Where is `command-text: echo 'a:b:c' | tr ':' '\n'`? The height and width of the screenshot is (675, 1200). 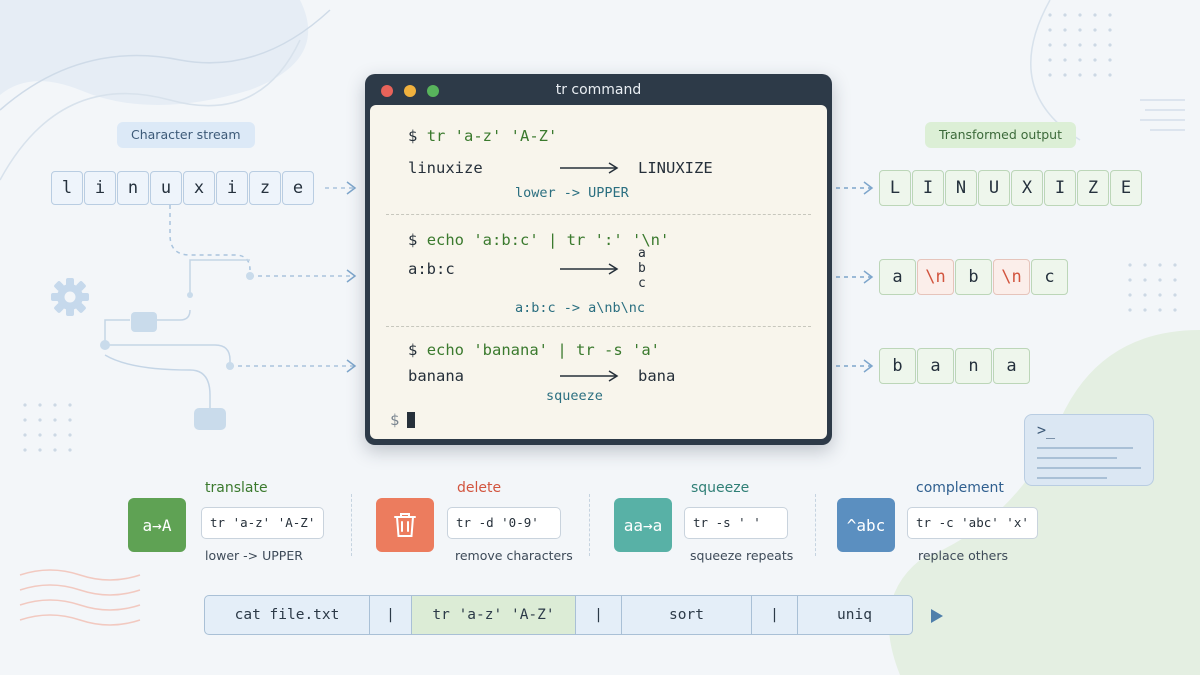
command-text: echo 'a:b:c' | tr ':' '\n' is located at coordinates (548, 240).